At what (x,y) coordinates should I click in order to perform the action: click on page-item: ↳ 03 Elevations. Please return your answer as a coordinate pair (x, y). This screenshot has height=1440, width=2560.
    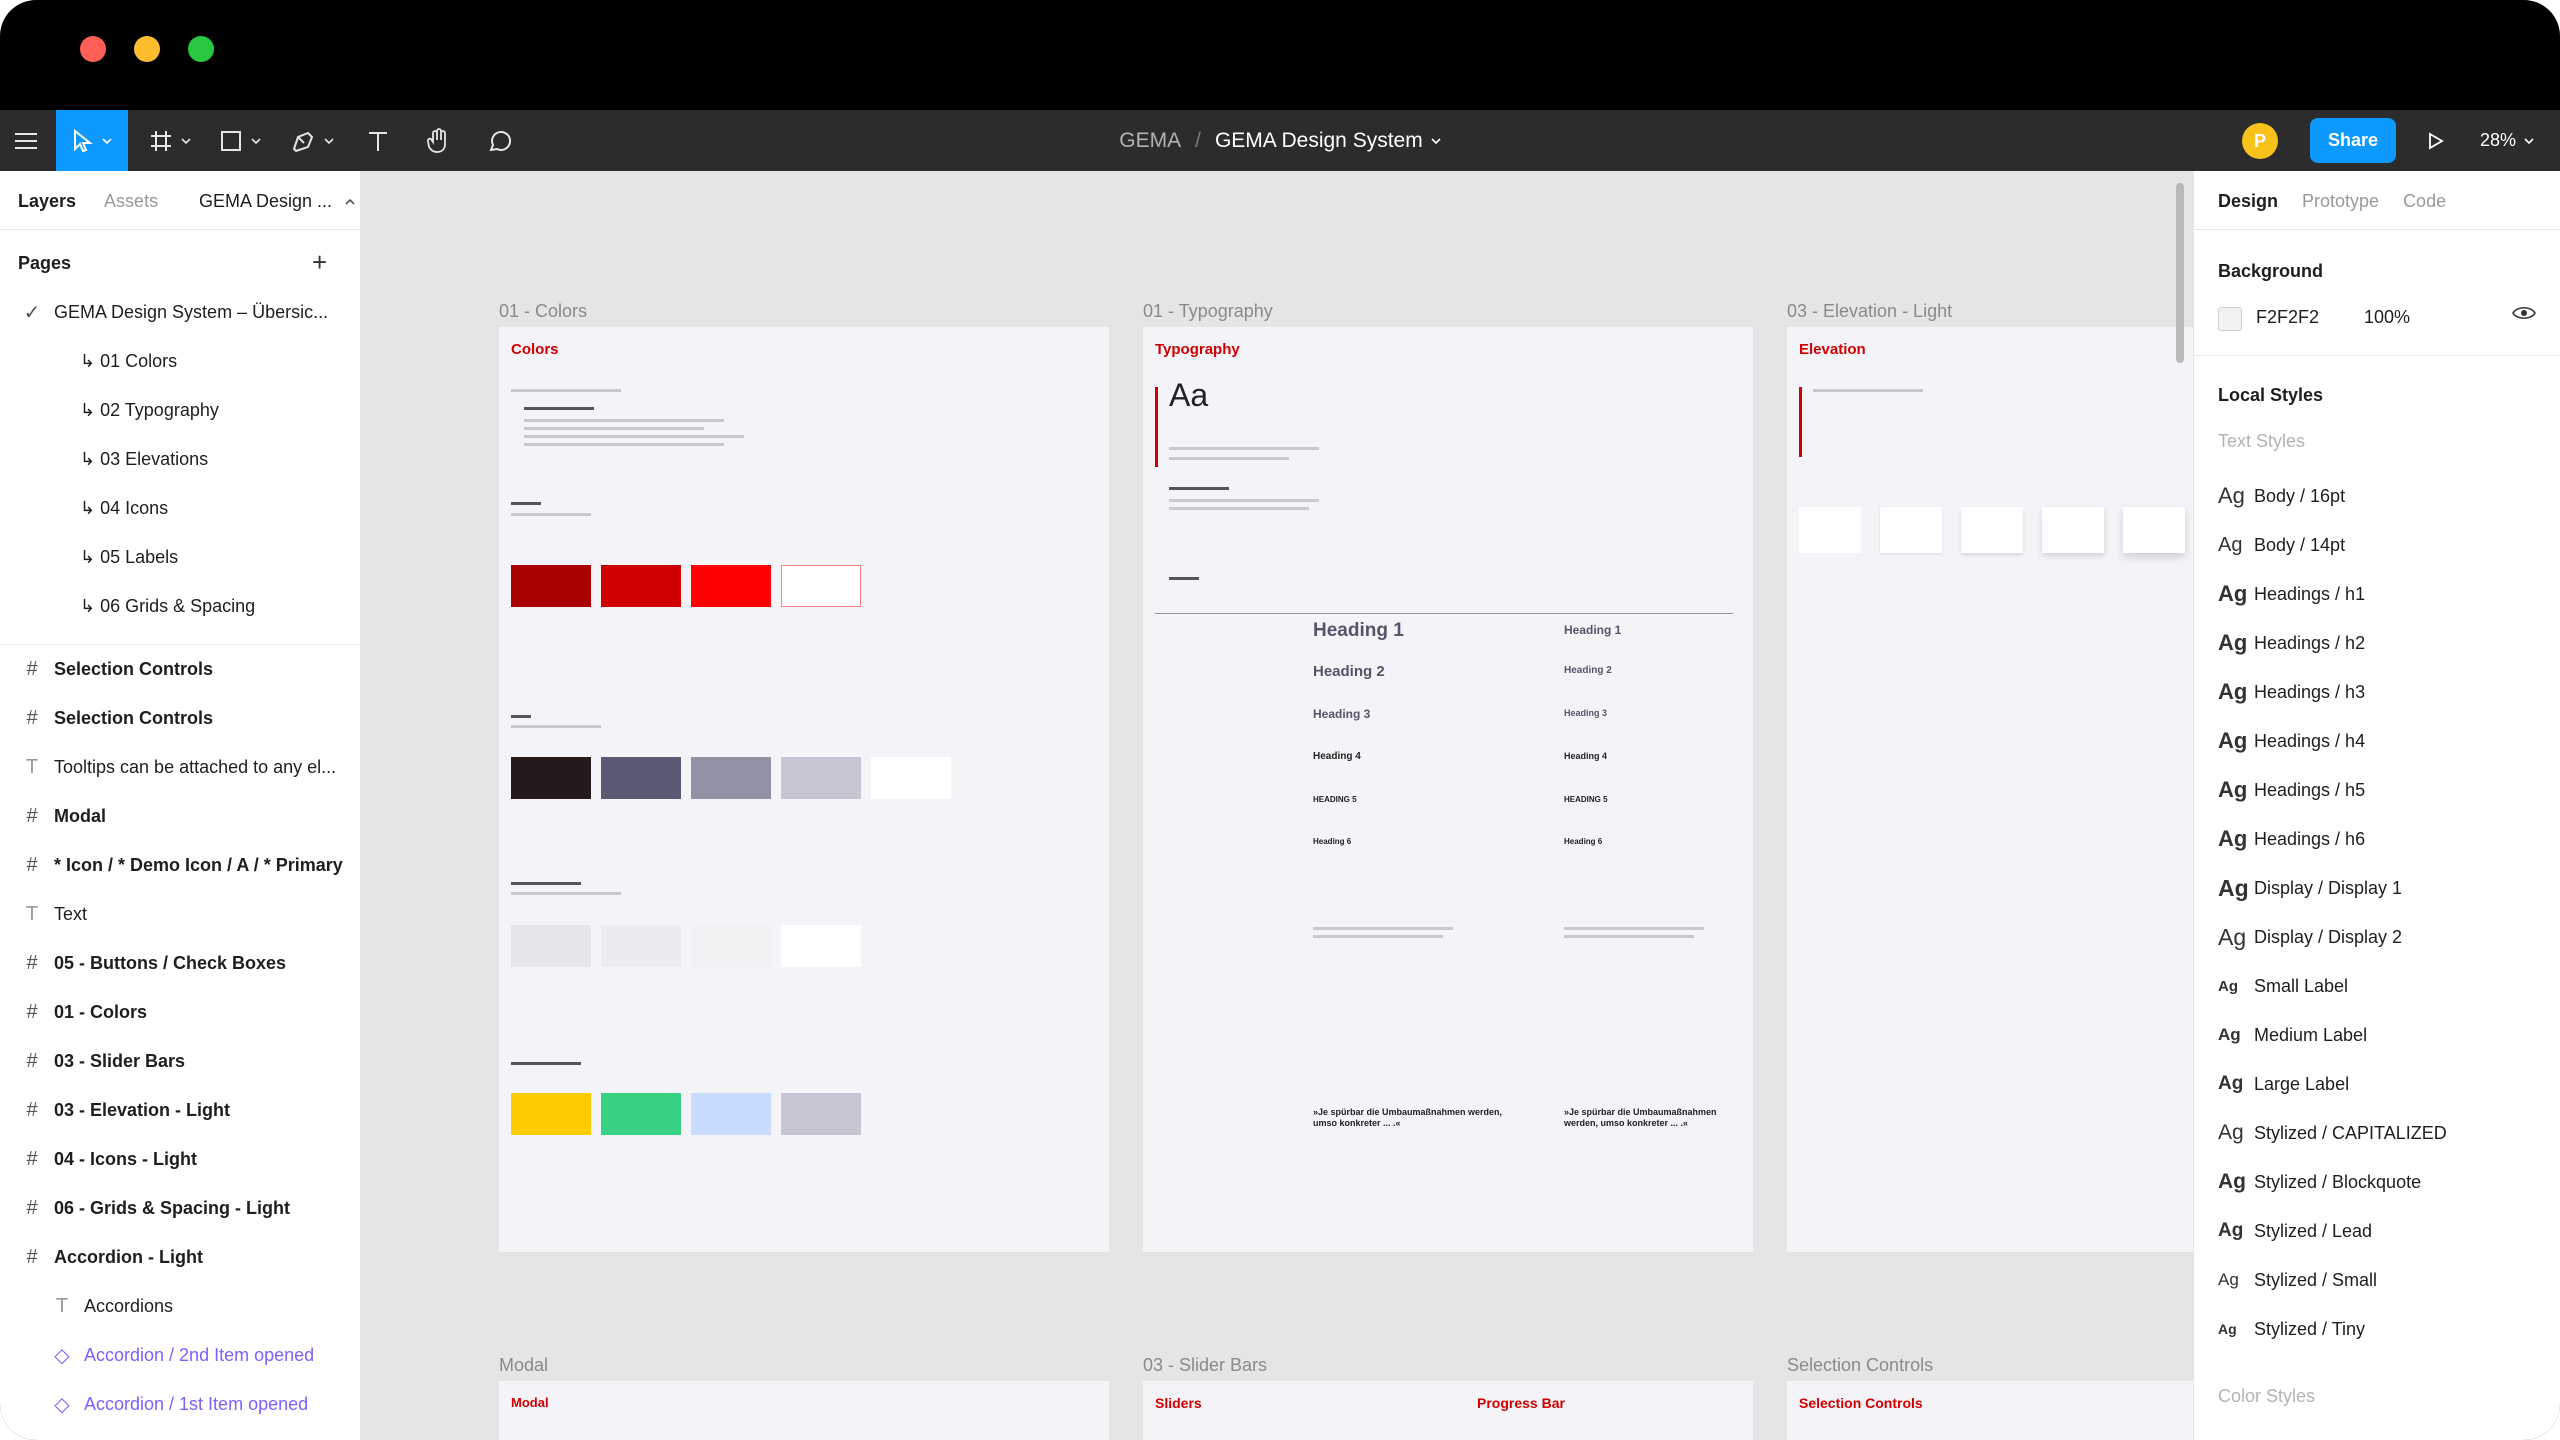
    Looking at the image, I should click on (180, 459).